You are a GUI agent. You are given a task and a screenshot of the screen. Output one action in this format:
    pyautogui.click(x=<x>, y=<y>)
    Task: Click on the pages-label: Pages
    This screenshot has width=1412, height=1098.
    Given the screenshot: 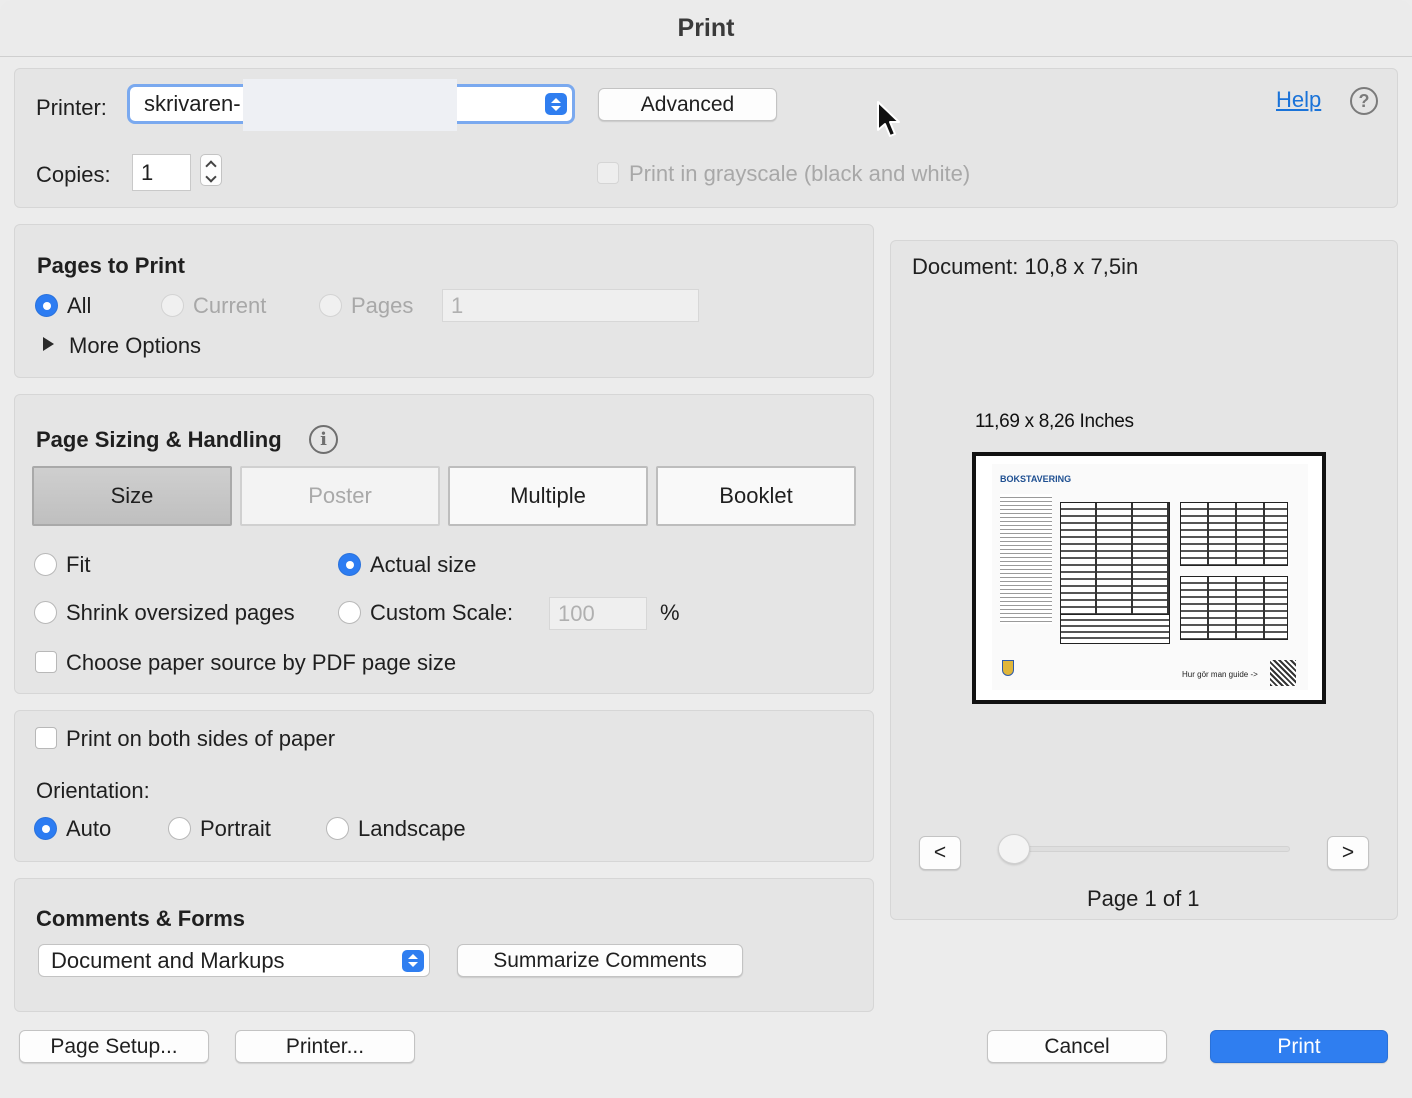 What is the action you would take?
    pyautogui.click(x=382, y=305)
    